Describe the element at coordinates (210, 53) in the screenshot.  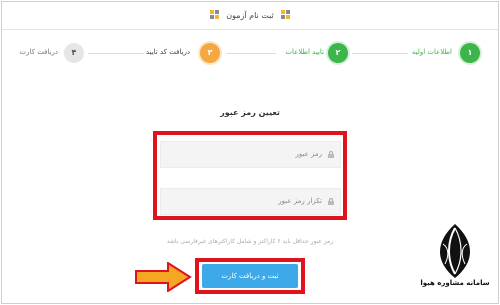
I see `step-3-number: ۳` at that location.